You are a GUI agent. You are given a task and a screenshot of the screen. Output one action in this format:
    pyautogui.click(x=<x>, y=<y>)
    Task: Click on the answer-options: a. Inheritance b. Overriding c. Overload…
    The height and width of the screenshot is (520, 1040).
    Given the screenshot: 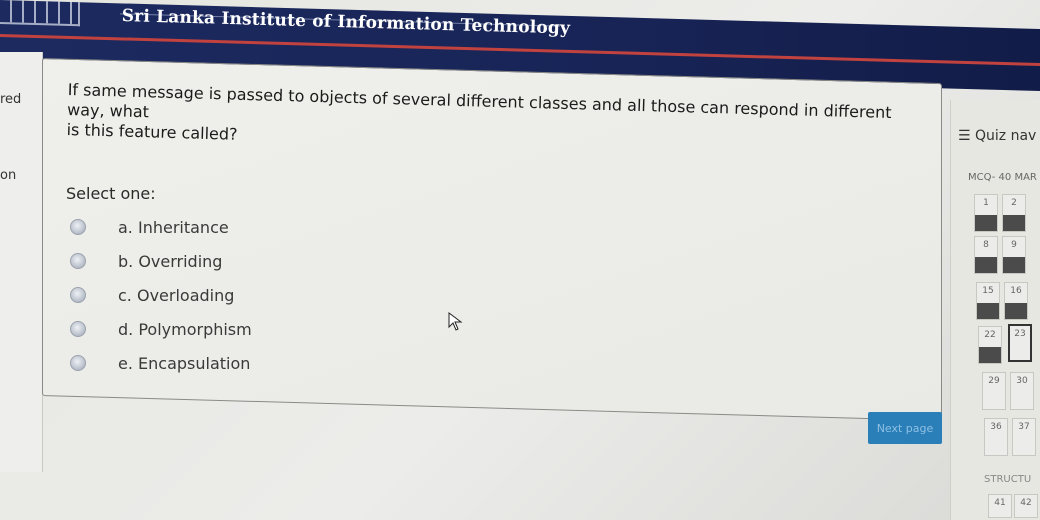 What is the action you would take?
    pyautogui.click(x=161, y=295)
    